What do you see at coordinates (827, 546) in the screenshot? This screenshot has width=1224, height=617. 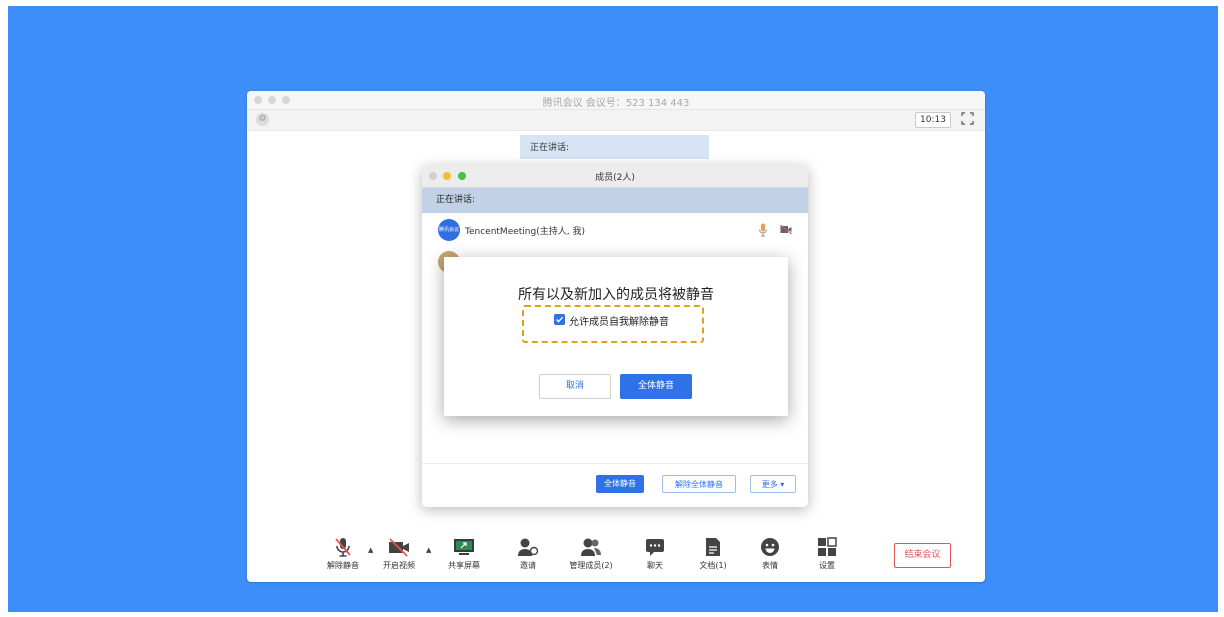 I see `settings-grid-icon` at bounding box center [827, 546].